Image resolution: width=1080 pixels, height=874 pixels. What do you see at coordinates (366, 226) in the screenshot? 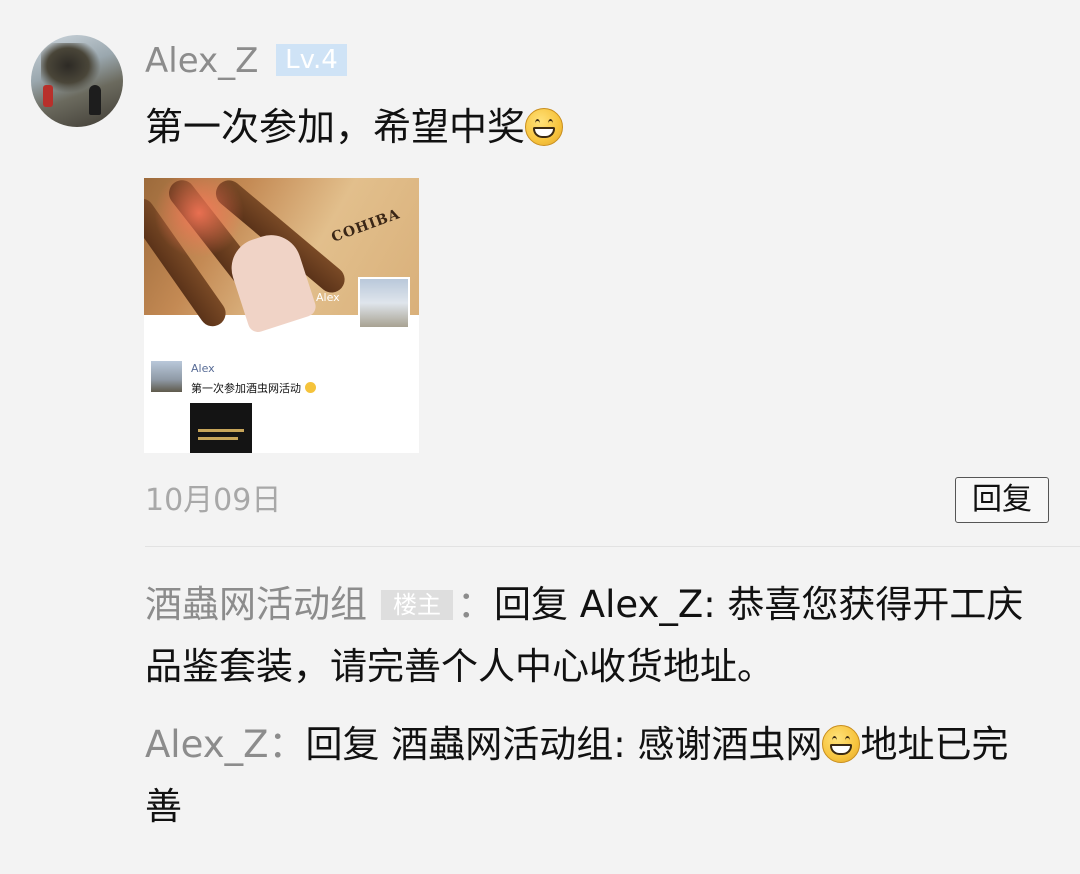
I see `brand-logo-text: COHIBA` at bounding box center [366, 226].